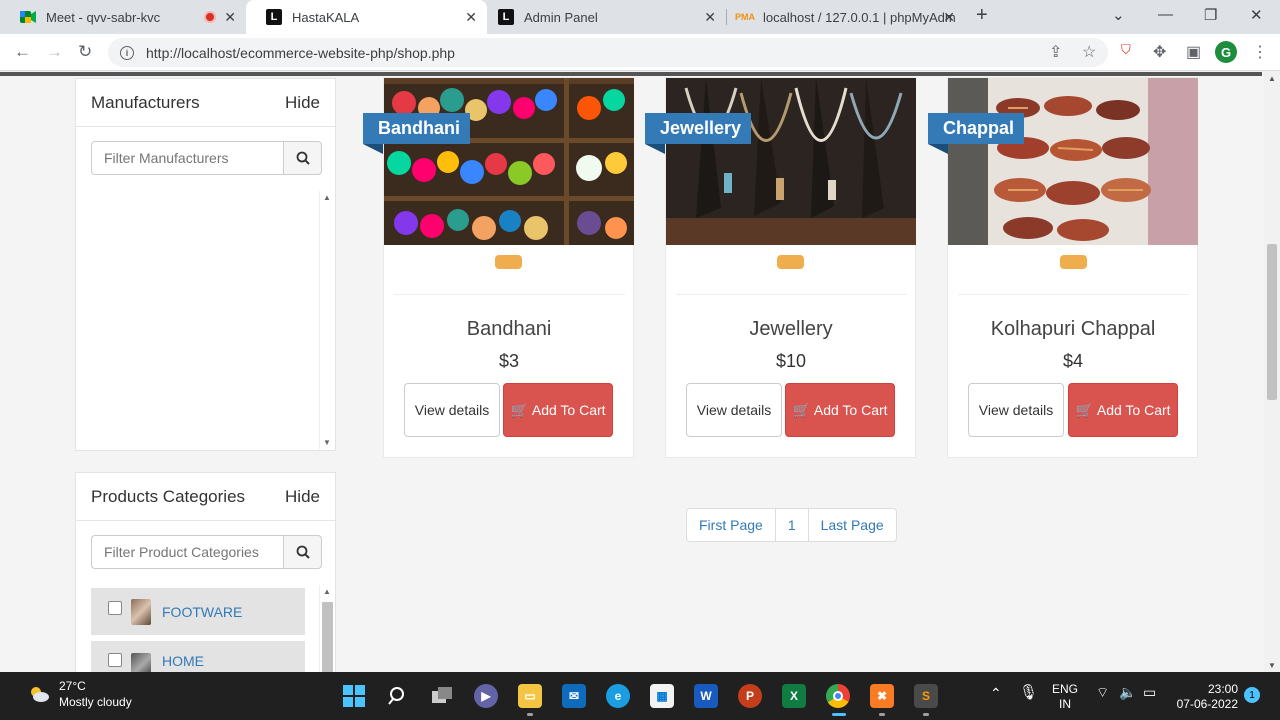 The height and width of the screenshot is (720, 1280). Describe the element at coordinates (750, 696) in the screenshot. I see `powerpoint-icon: P` at that location.